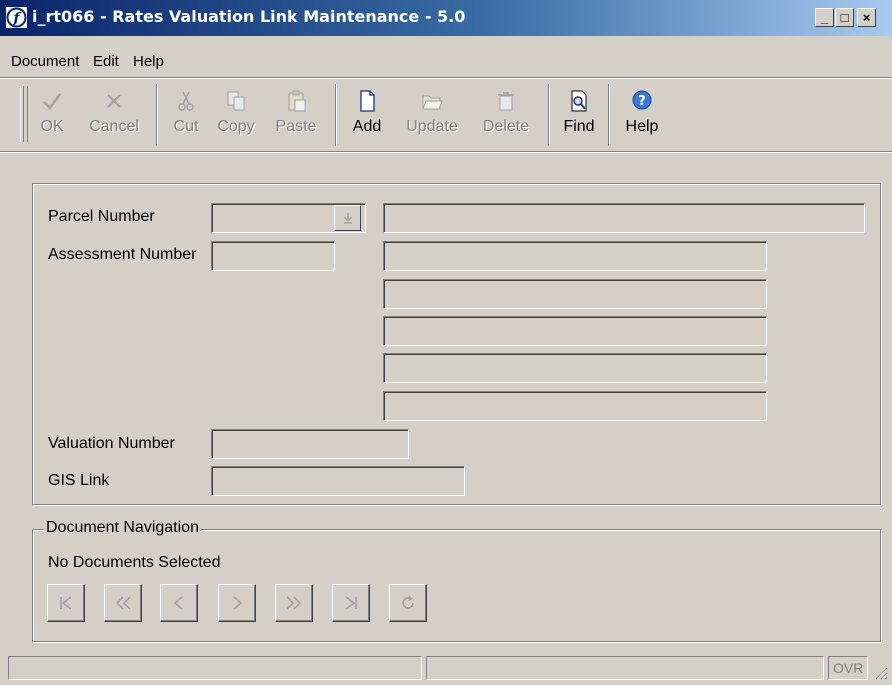 Image resolution: width=892 pixels, height=685 pixels. I want to click on scissors-icon, so click(186, 101).